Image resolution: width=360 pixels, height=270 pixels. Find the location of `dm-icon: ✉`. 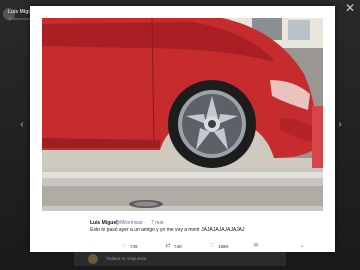

dm-icon: ✉ is located at coordinates (256, 246).